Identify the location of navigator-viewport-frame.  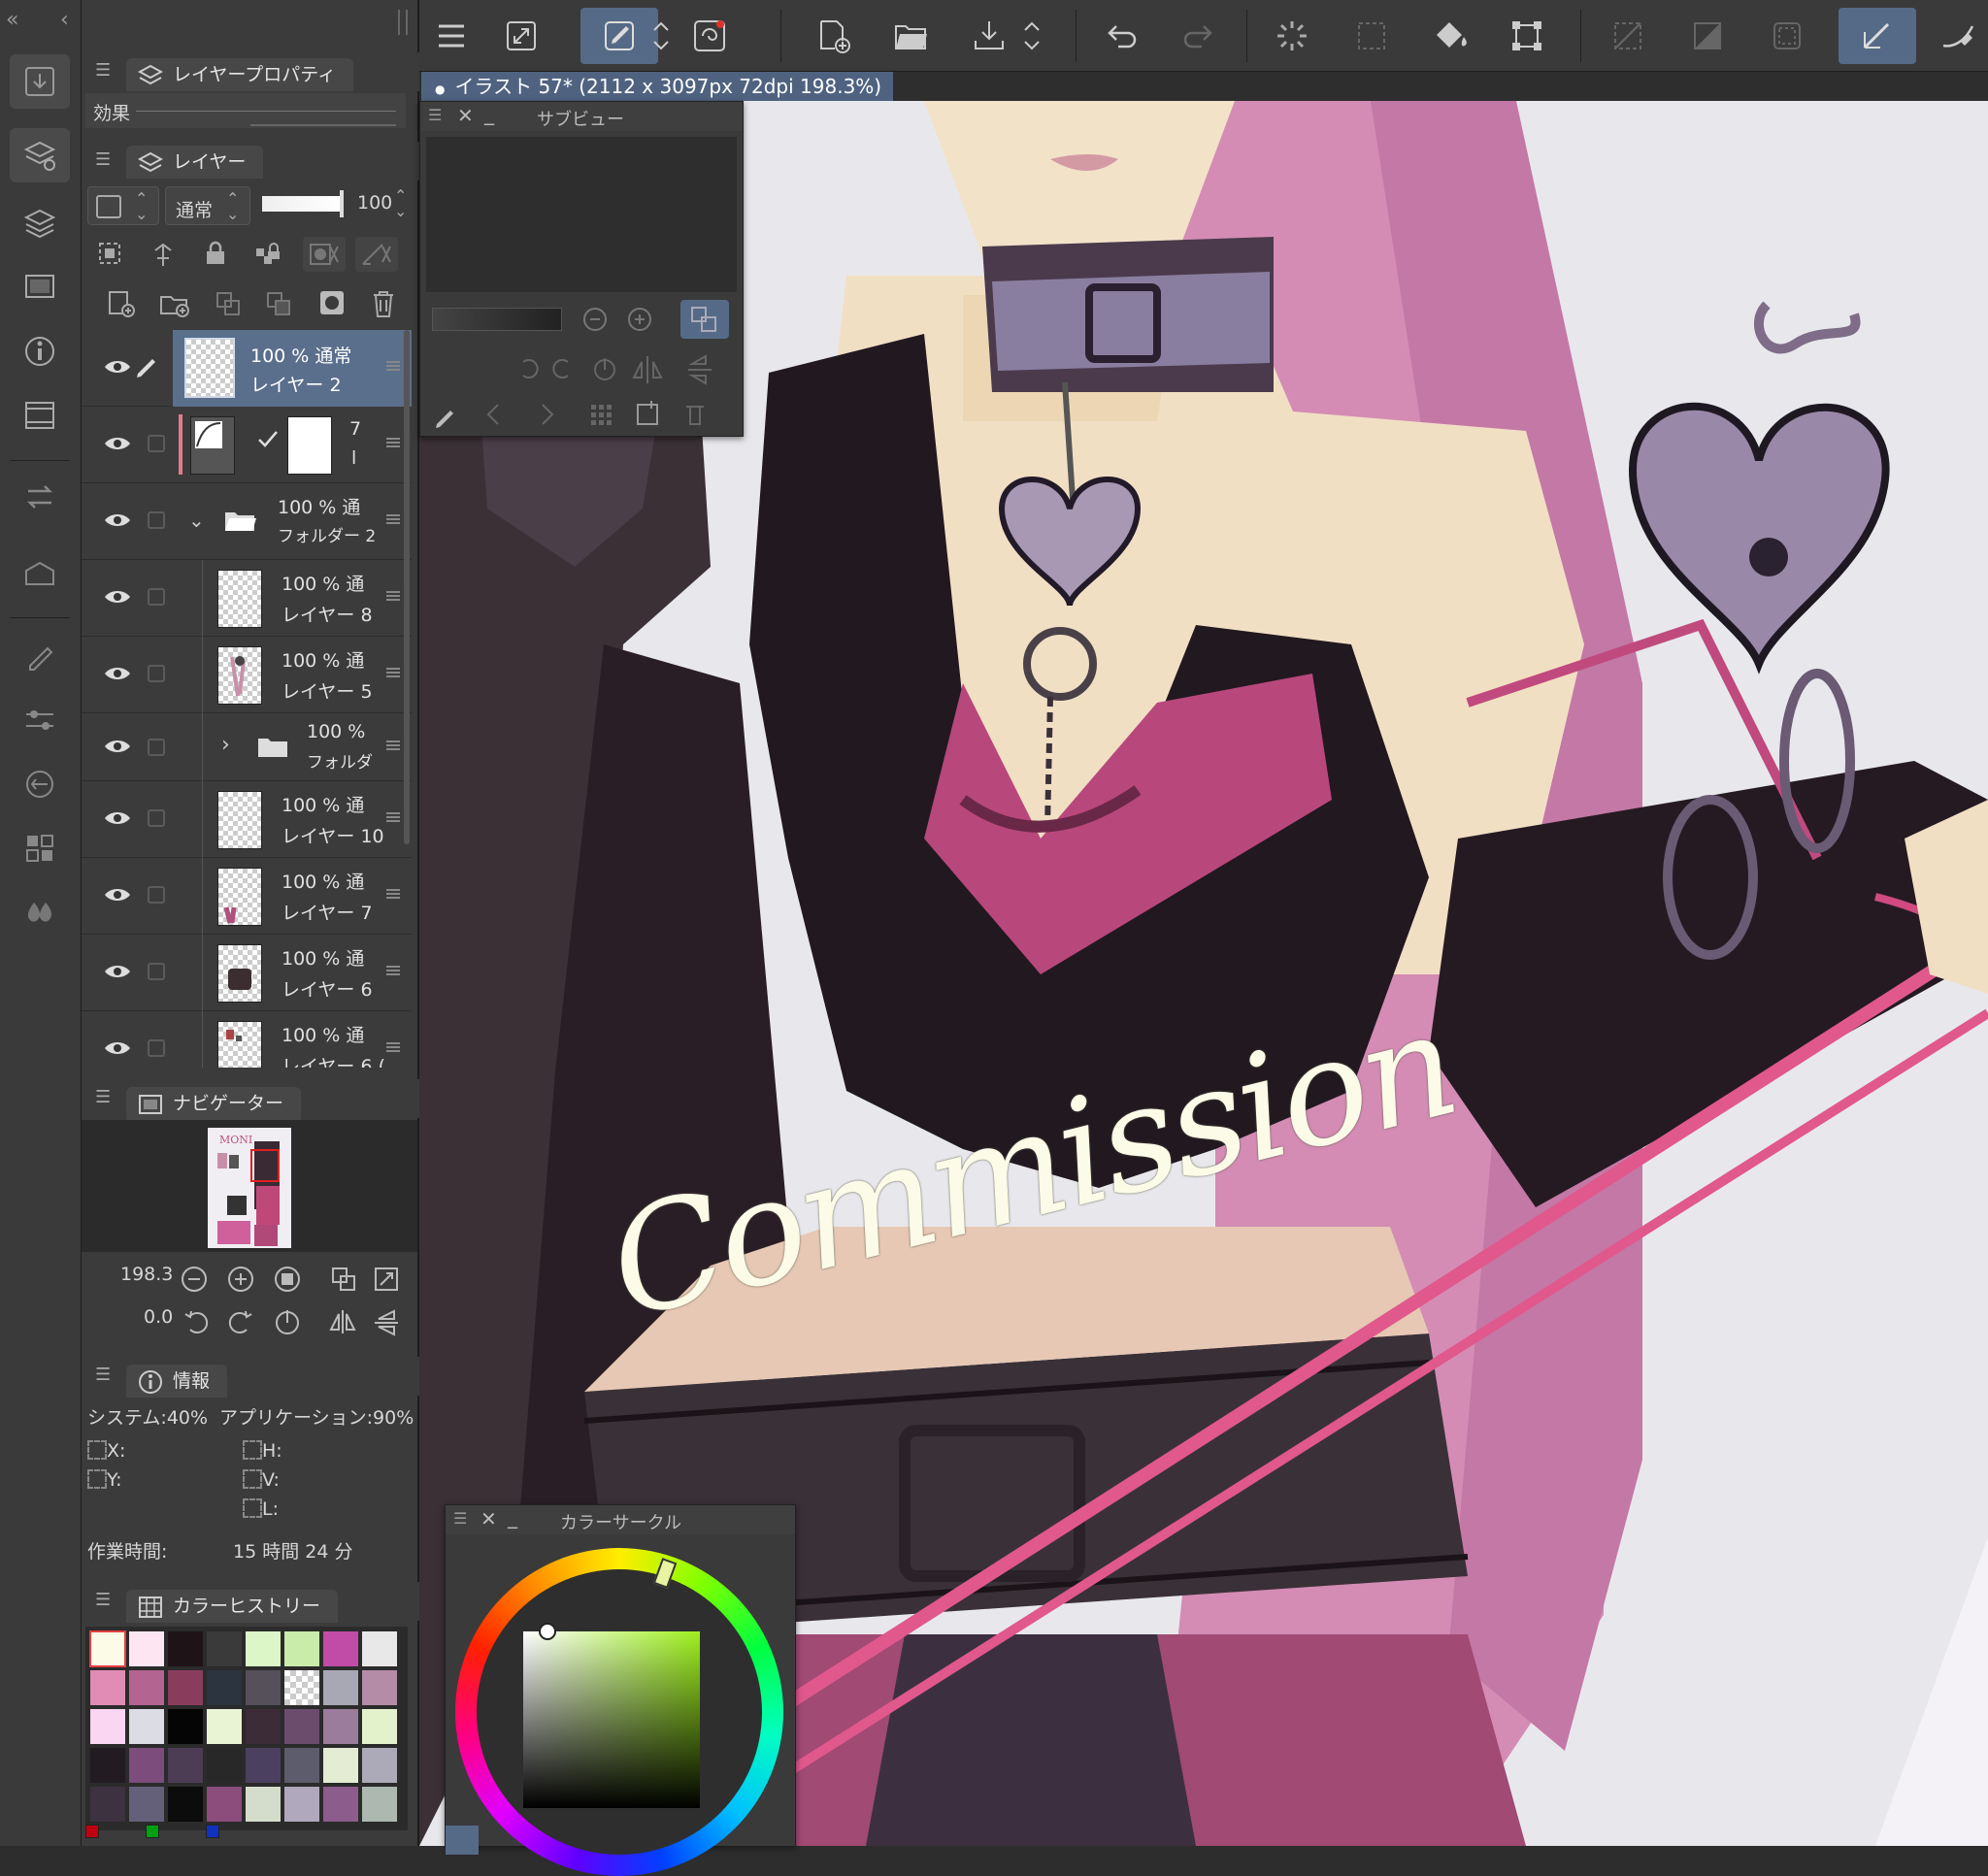
(265, 1165).